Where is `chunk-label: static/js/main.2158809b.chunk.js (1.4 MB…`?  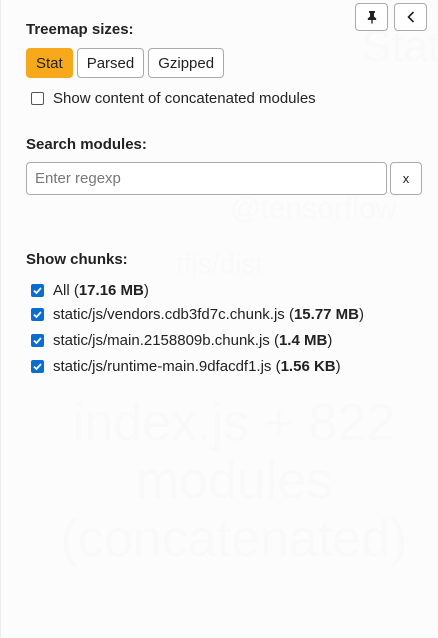 chunk-label: static/js/main.2158809b.chunk.js (1.4 MB… is located at coordinates (193, 340).